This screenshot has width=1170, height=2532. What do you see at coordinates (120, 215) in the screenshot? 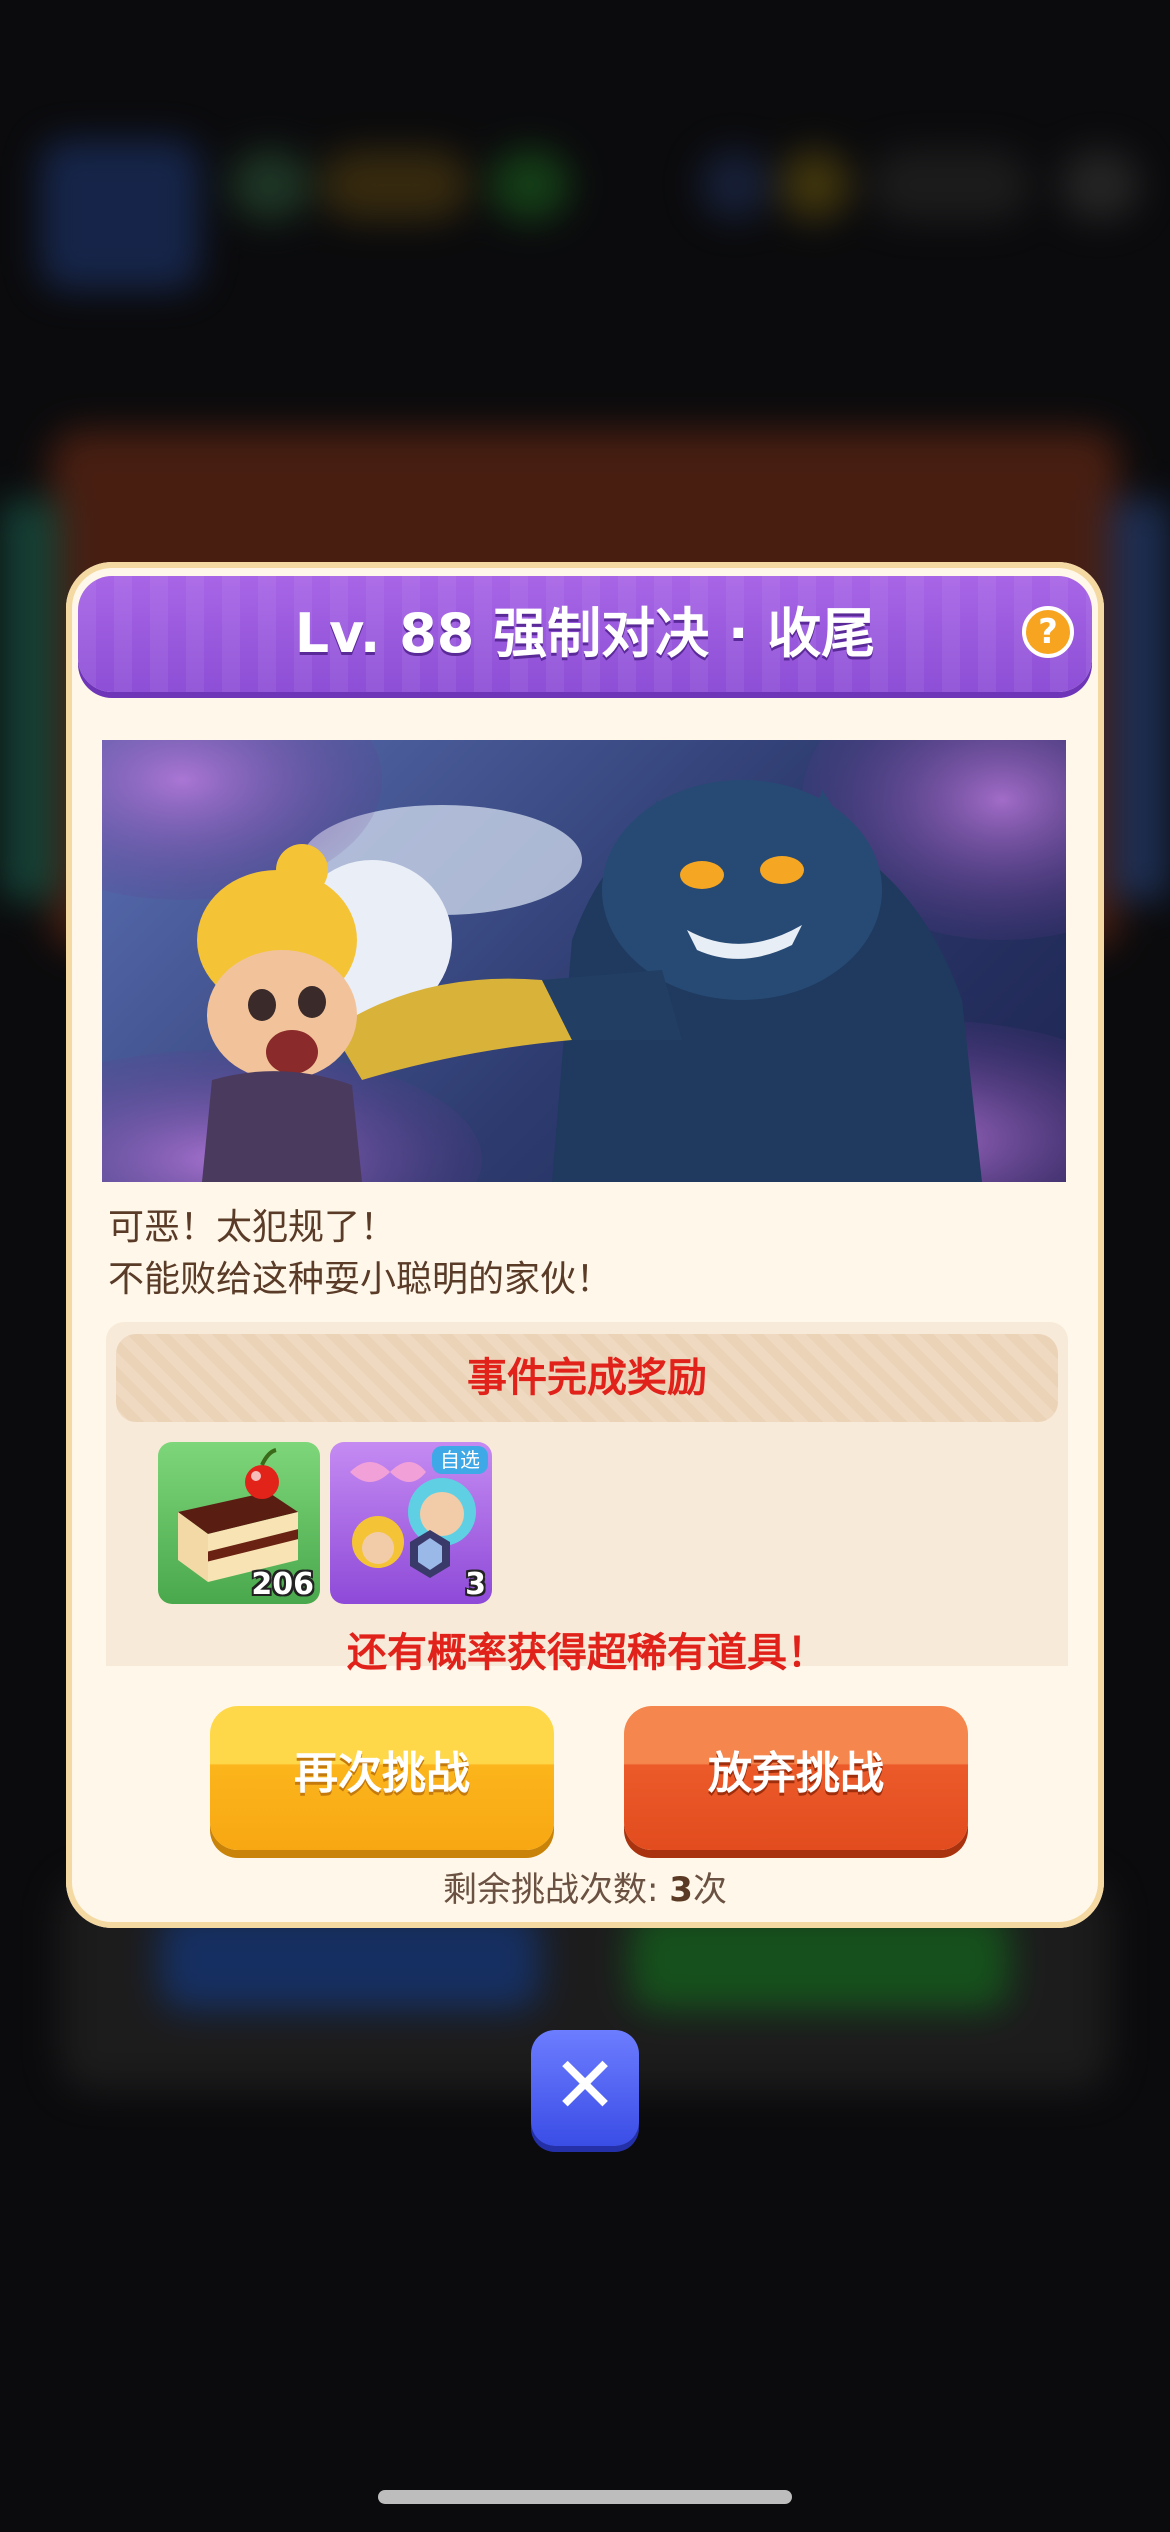
I see `bg-avatar` at bounding box center [120, 215].